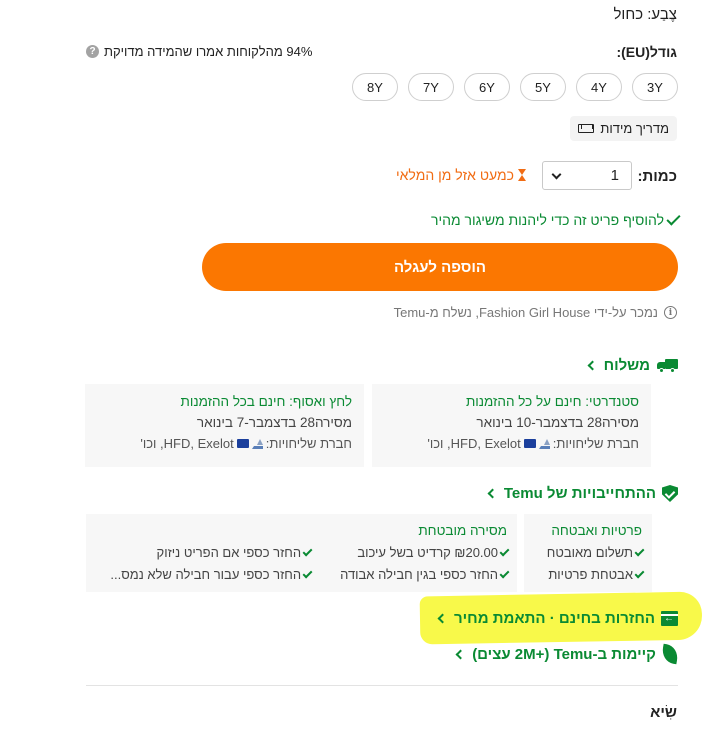  Describe the element at coordinates (614, 175) in the screenshot. I see `quantity-value: 1` at that location.